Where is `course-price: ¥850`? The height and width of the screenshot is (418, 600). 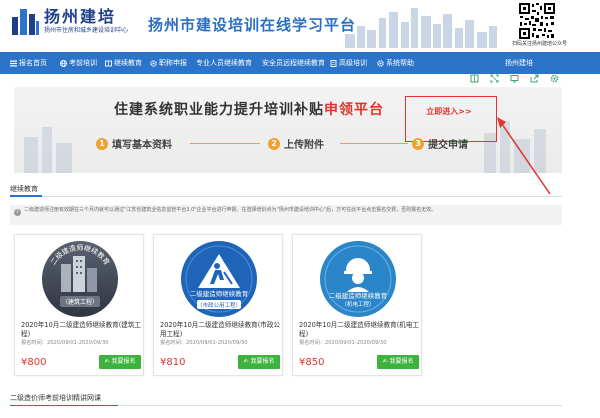 course-price: ¥850 is located at coordinates (312, 362).